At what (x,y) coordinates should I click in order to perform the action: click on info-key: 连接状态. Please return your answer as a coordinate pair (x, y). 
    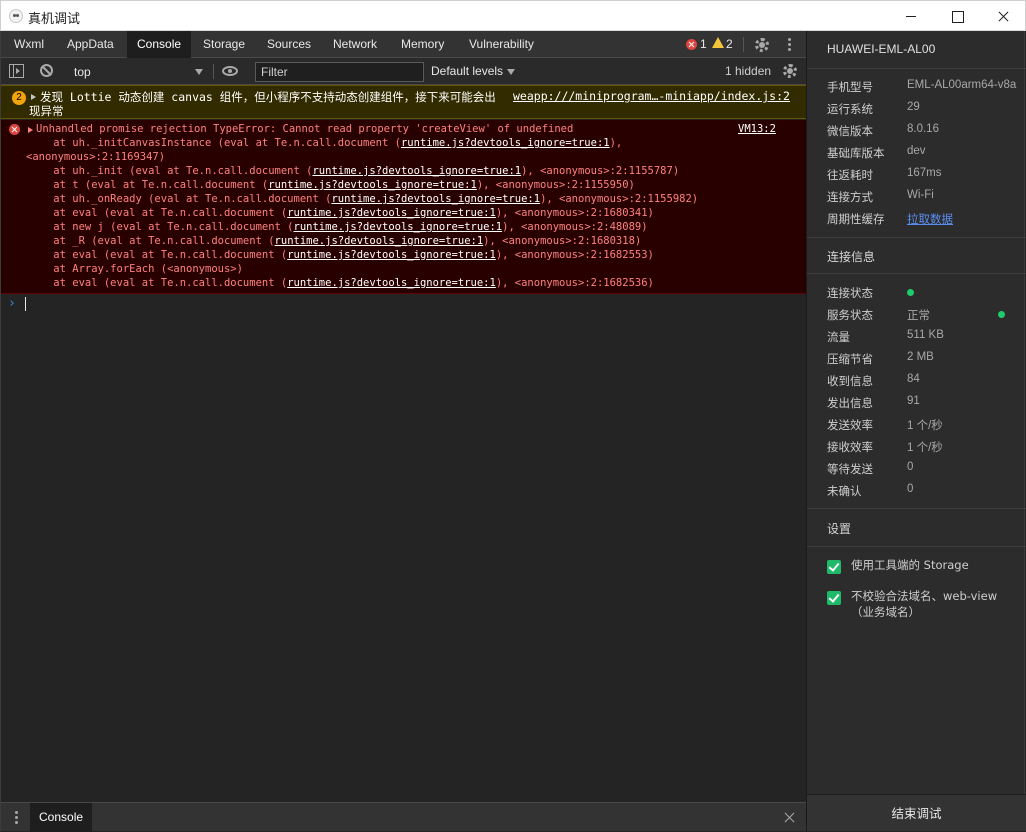
    Looking at the image, I should click on (850, 293).